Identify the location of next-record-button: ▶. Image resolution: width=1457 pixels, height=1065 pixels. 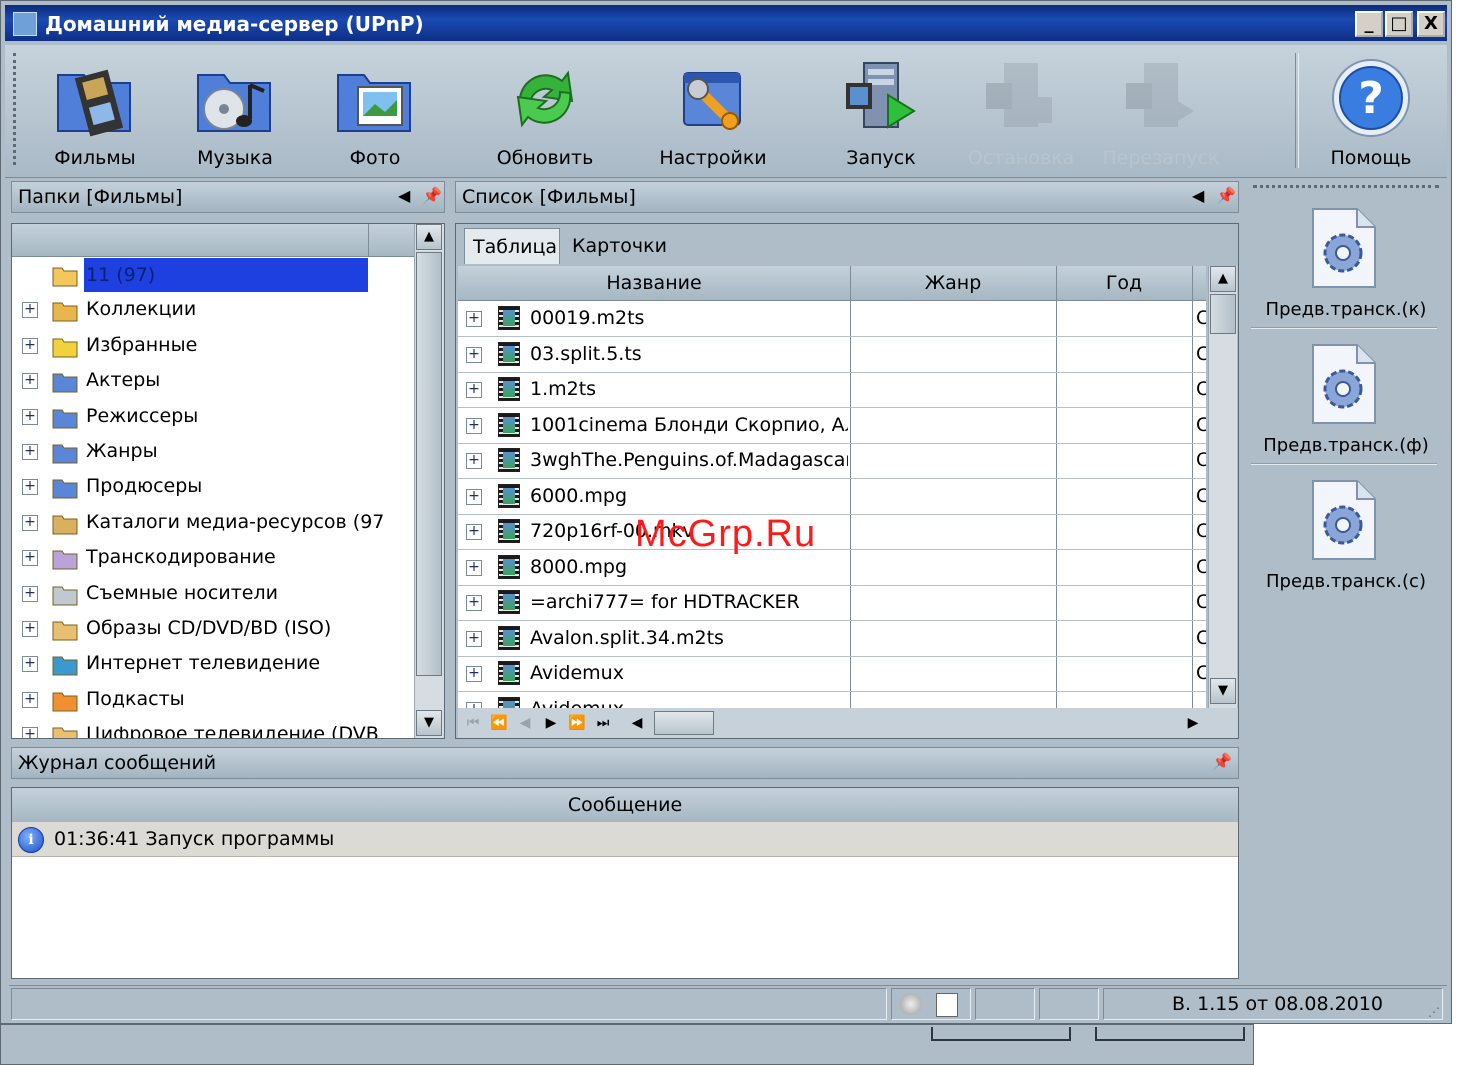
(551, 723).